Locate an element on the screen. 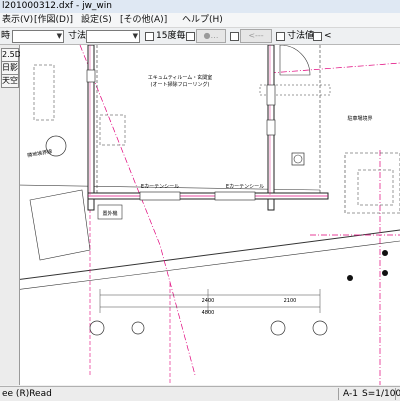 The width and height of the screenshot is (400, 401). dim-value-checkbox is located at coordinates (280, 36).